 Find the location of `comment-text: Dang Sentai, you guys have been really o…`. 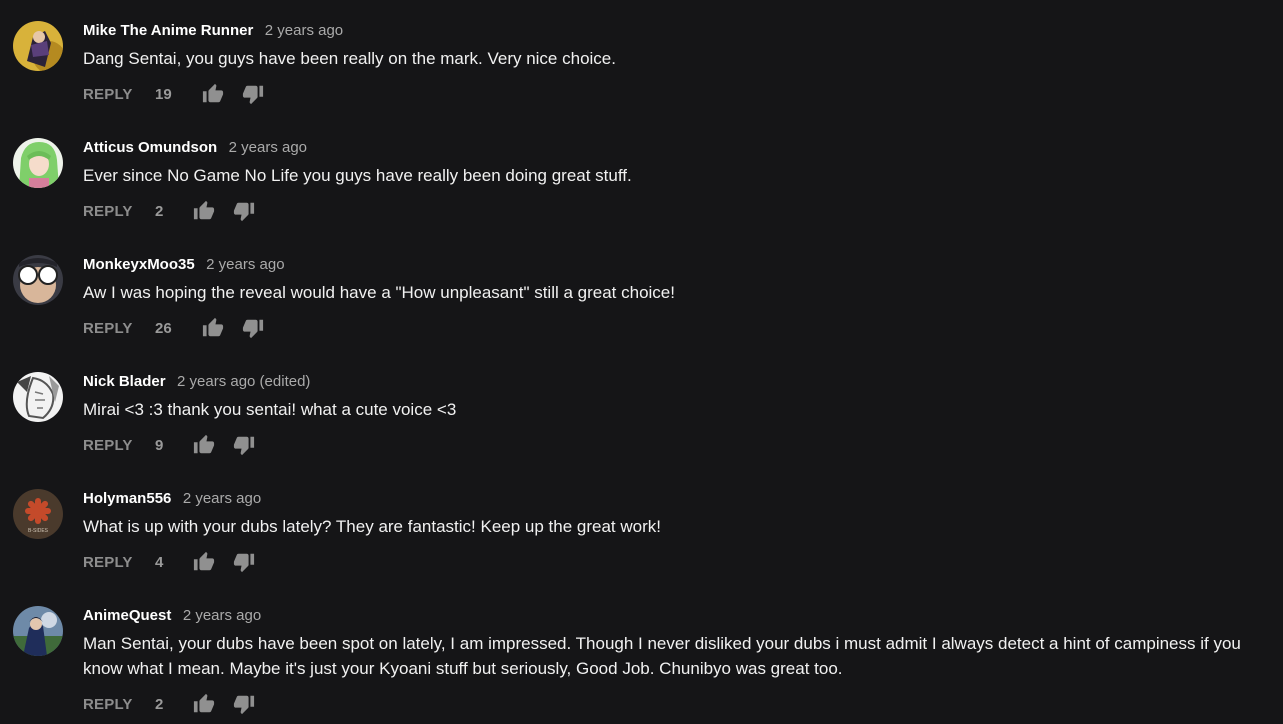

comment-text: Dang Sentai, you guys have been really o… is located at coordinates (349, 58).